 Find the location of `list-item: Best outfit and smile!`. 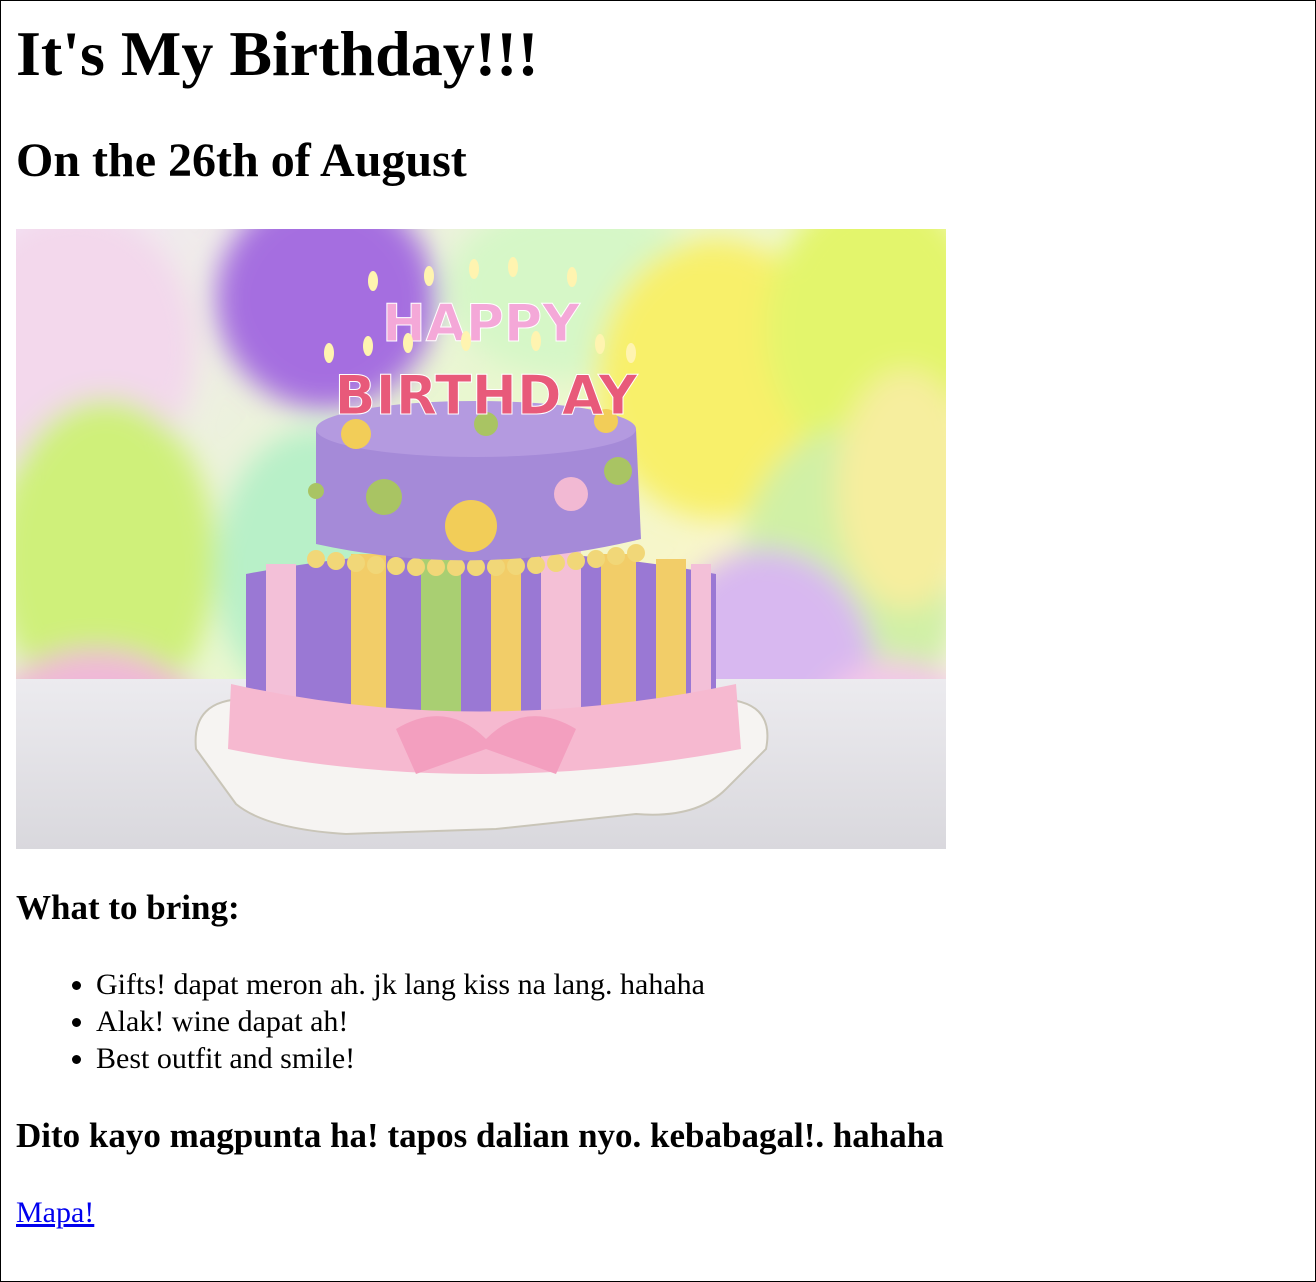

list-item: Best outfit and smile! is located at coordinates (400, 1058).